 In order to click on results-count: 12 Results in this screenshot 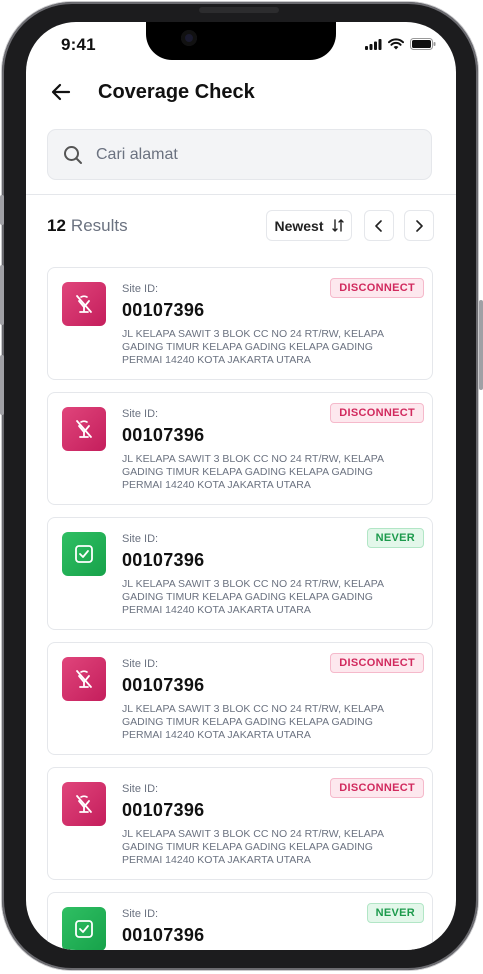, I will do `click(87, 226)`.